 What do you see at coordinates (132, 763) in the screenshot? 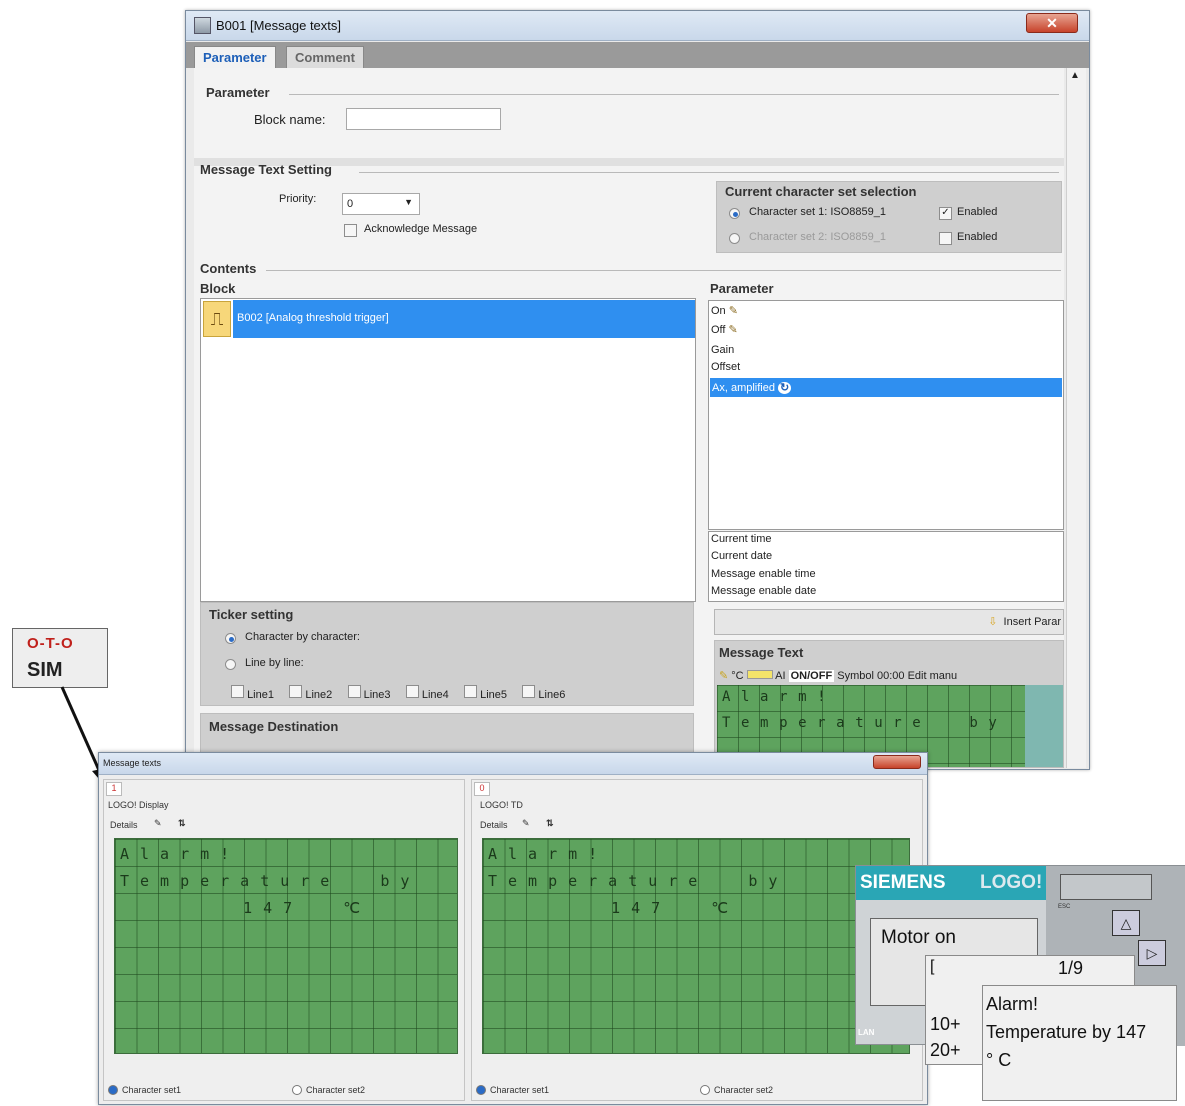
I see `sub-window-title: Message texts` at bounding box center [132, 763].